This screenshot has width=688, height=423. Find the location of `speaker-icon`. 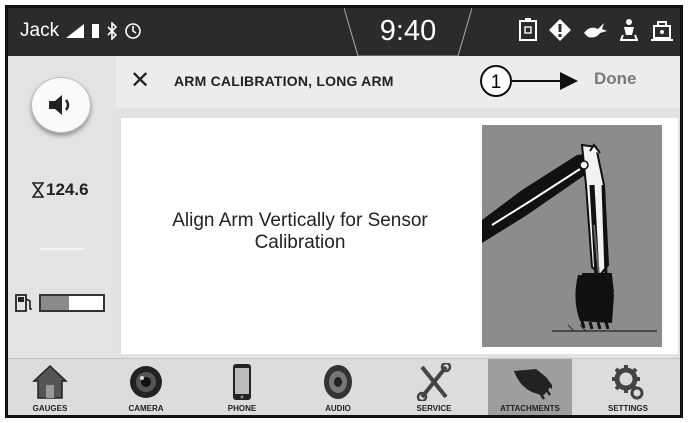

speaker-icon is located at coordinates (338, 382).